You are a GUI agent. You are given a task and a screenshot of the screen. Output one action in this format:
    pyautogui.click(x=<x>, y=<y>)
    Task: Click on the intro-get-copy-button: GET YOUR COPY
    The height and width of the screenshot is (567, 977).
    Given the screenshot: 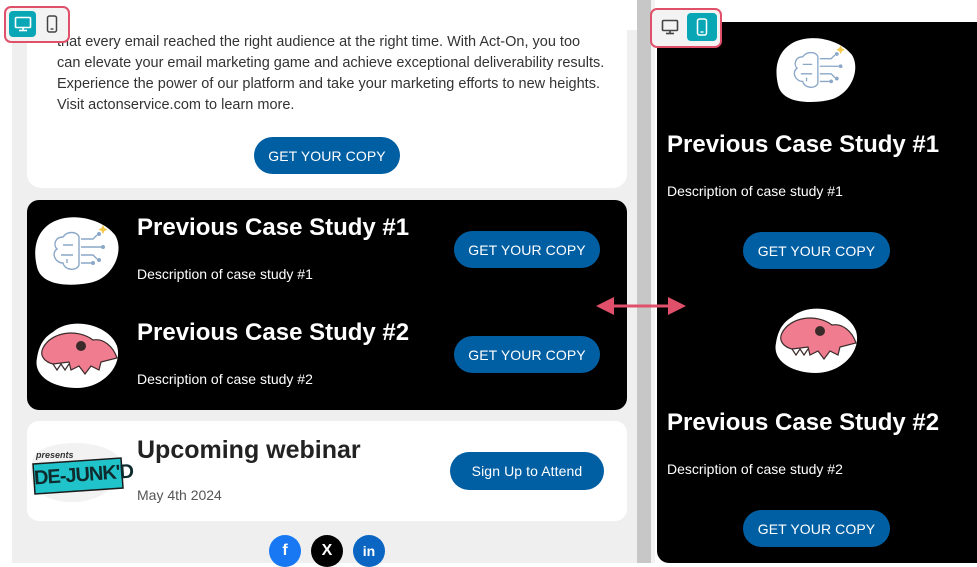 What is the action you would take?
    pyautogui.click(x=327, y=155)
    